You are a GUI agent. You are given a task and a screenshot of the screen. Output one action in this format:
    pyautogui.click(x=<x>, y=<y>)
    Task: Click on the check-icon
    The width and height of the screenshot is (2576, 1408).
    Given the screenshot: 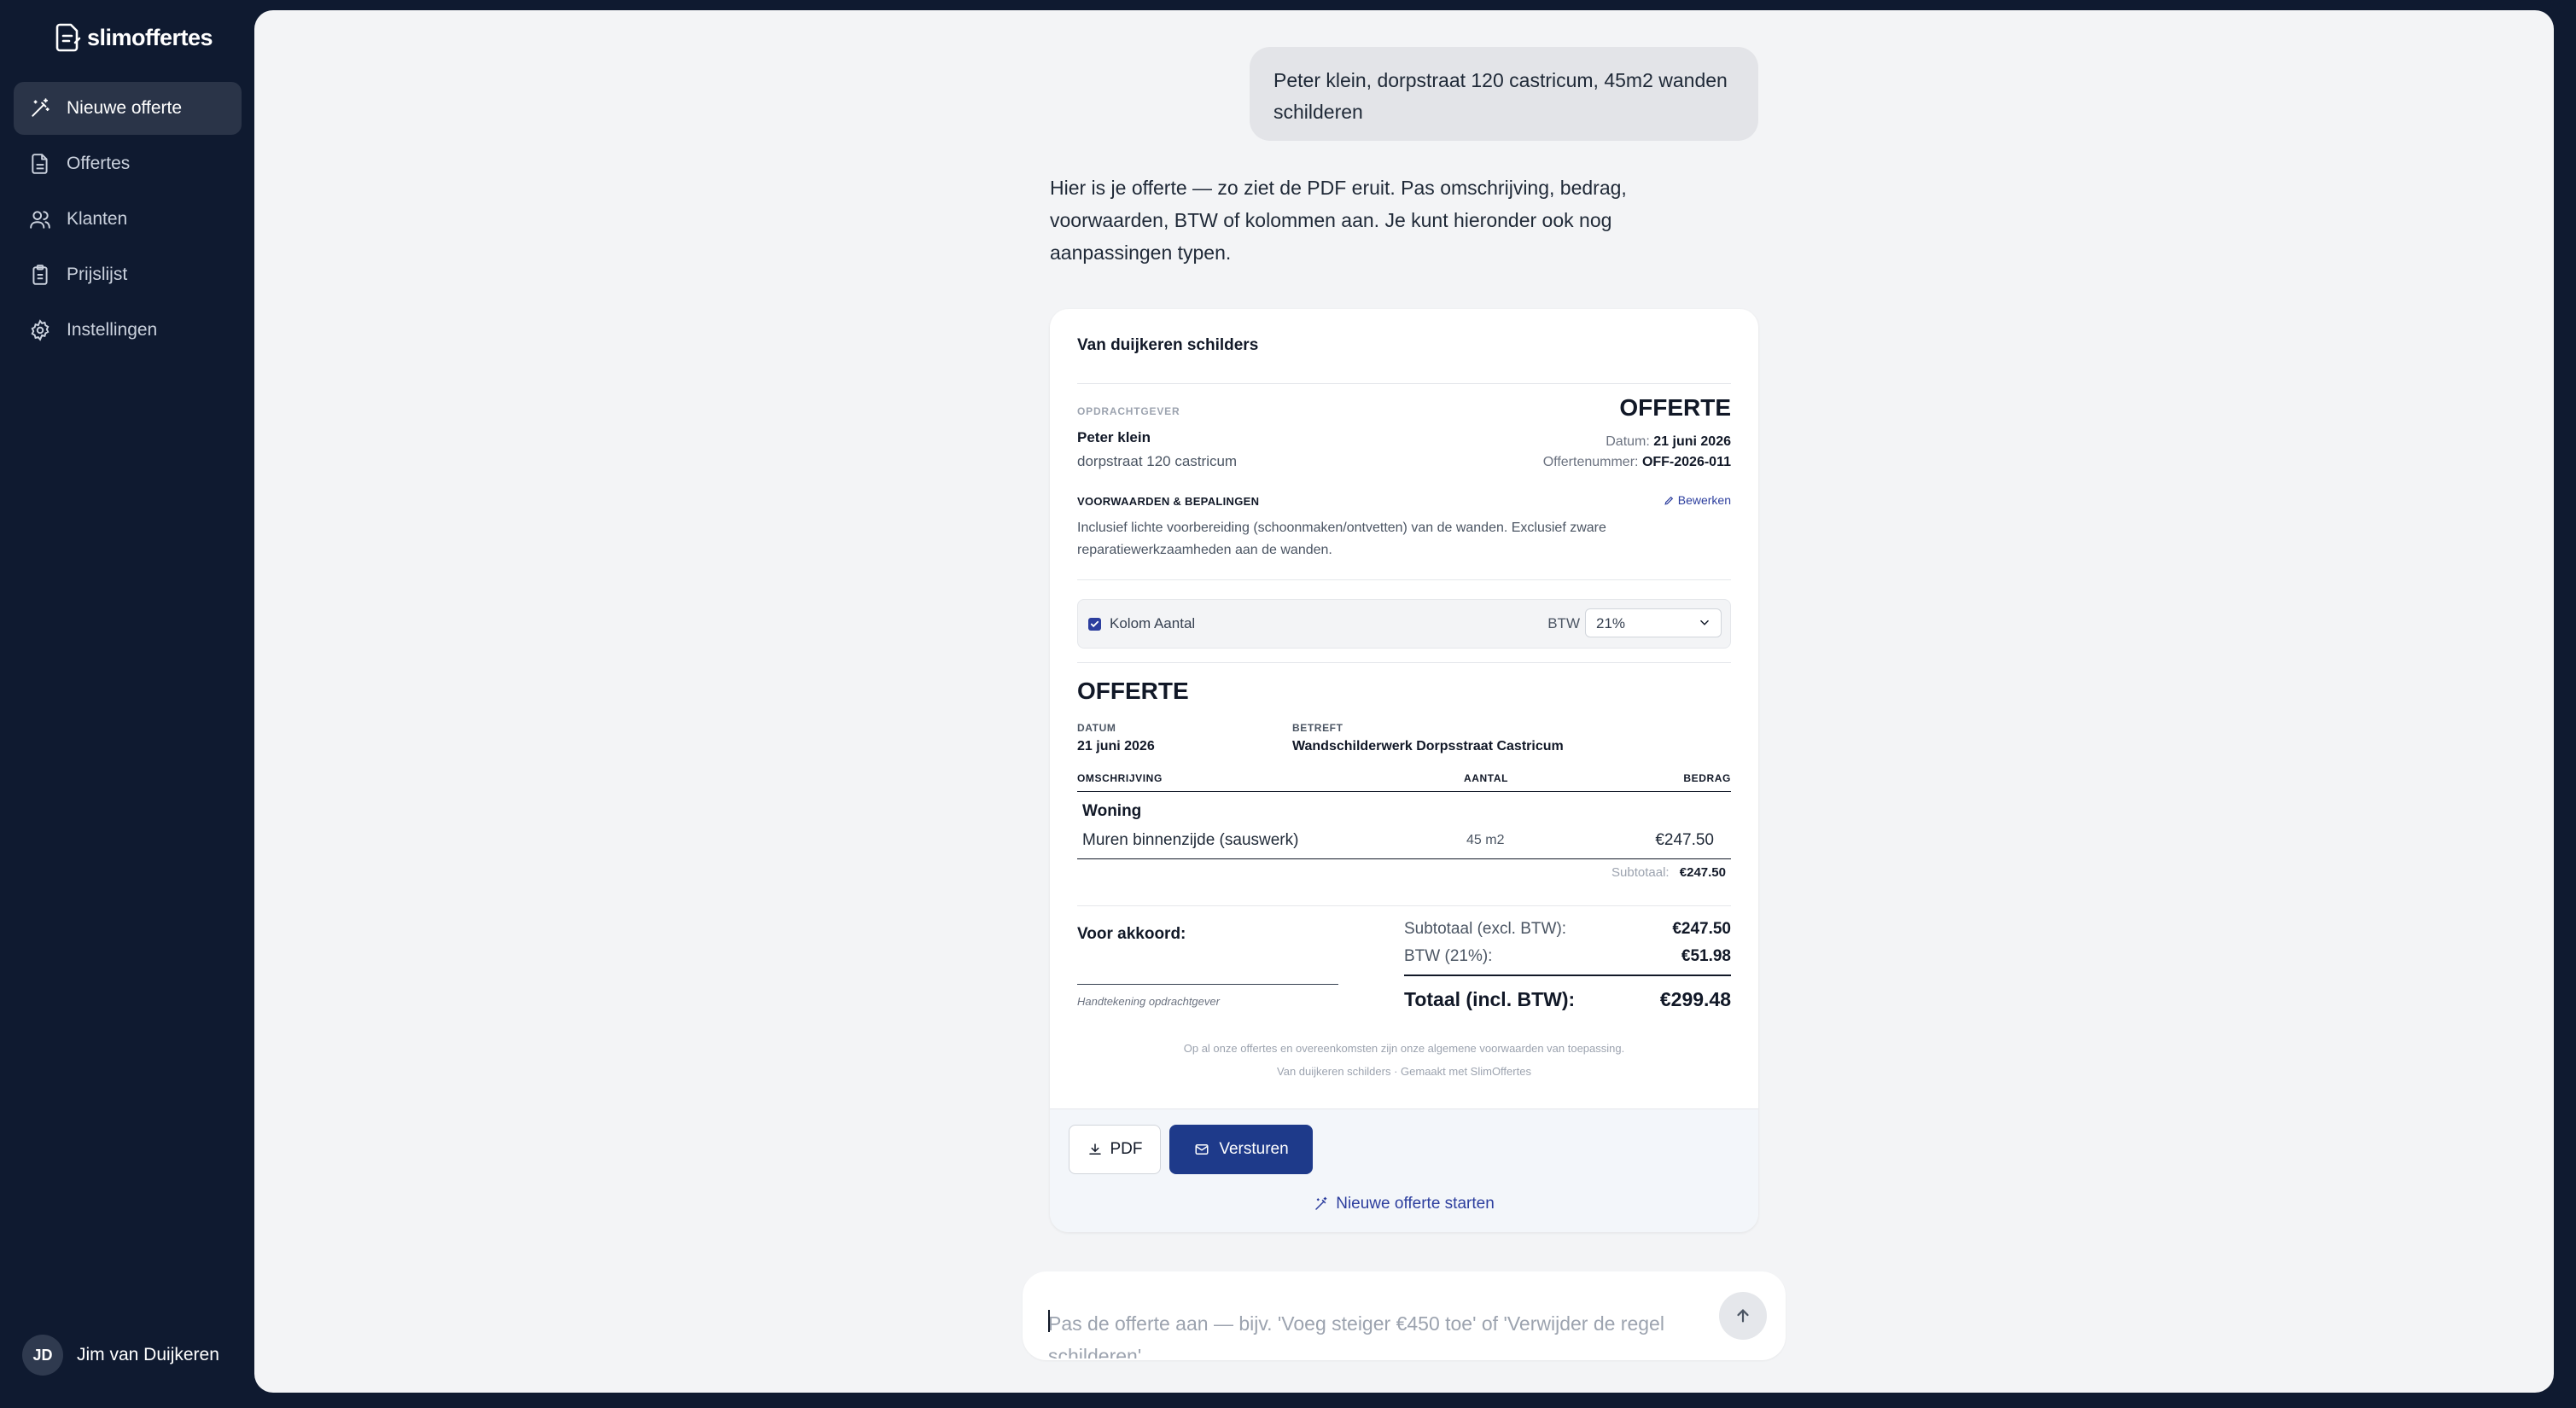 What is the action you would take?
    pyautogui.click(x=1094, y=623)
    